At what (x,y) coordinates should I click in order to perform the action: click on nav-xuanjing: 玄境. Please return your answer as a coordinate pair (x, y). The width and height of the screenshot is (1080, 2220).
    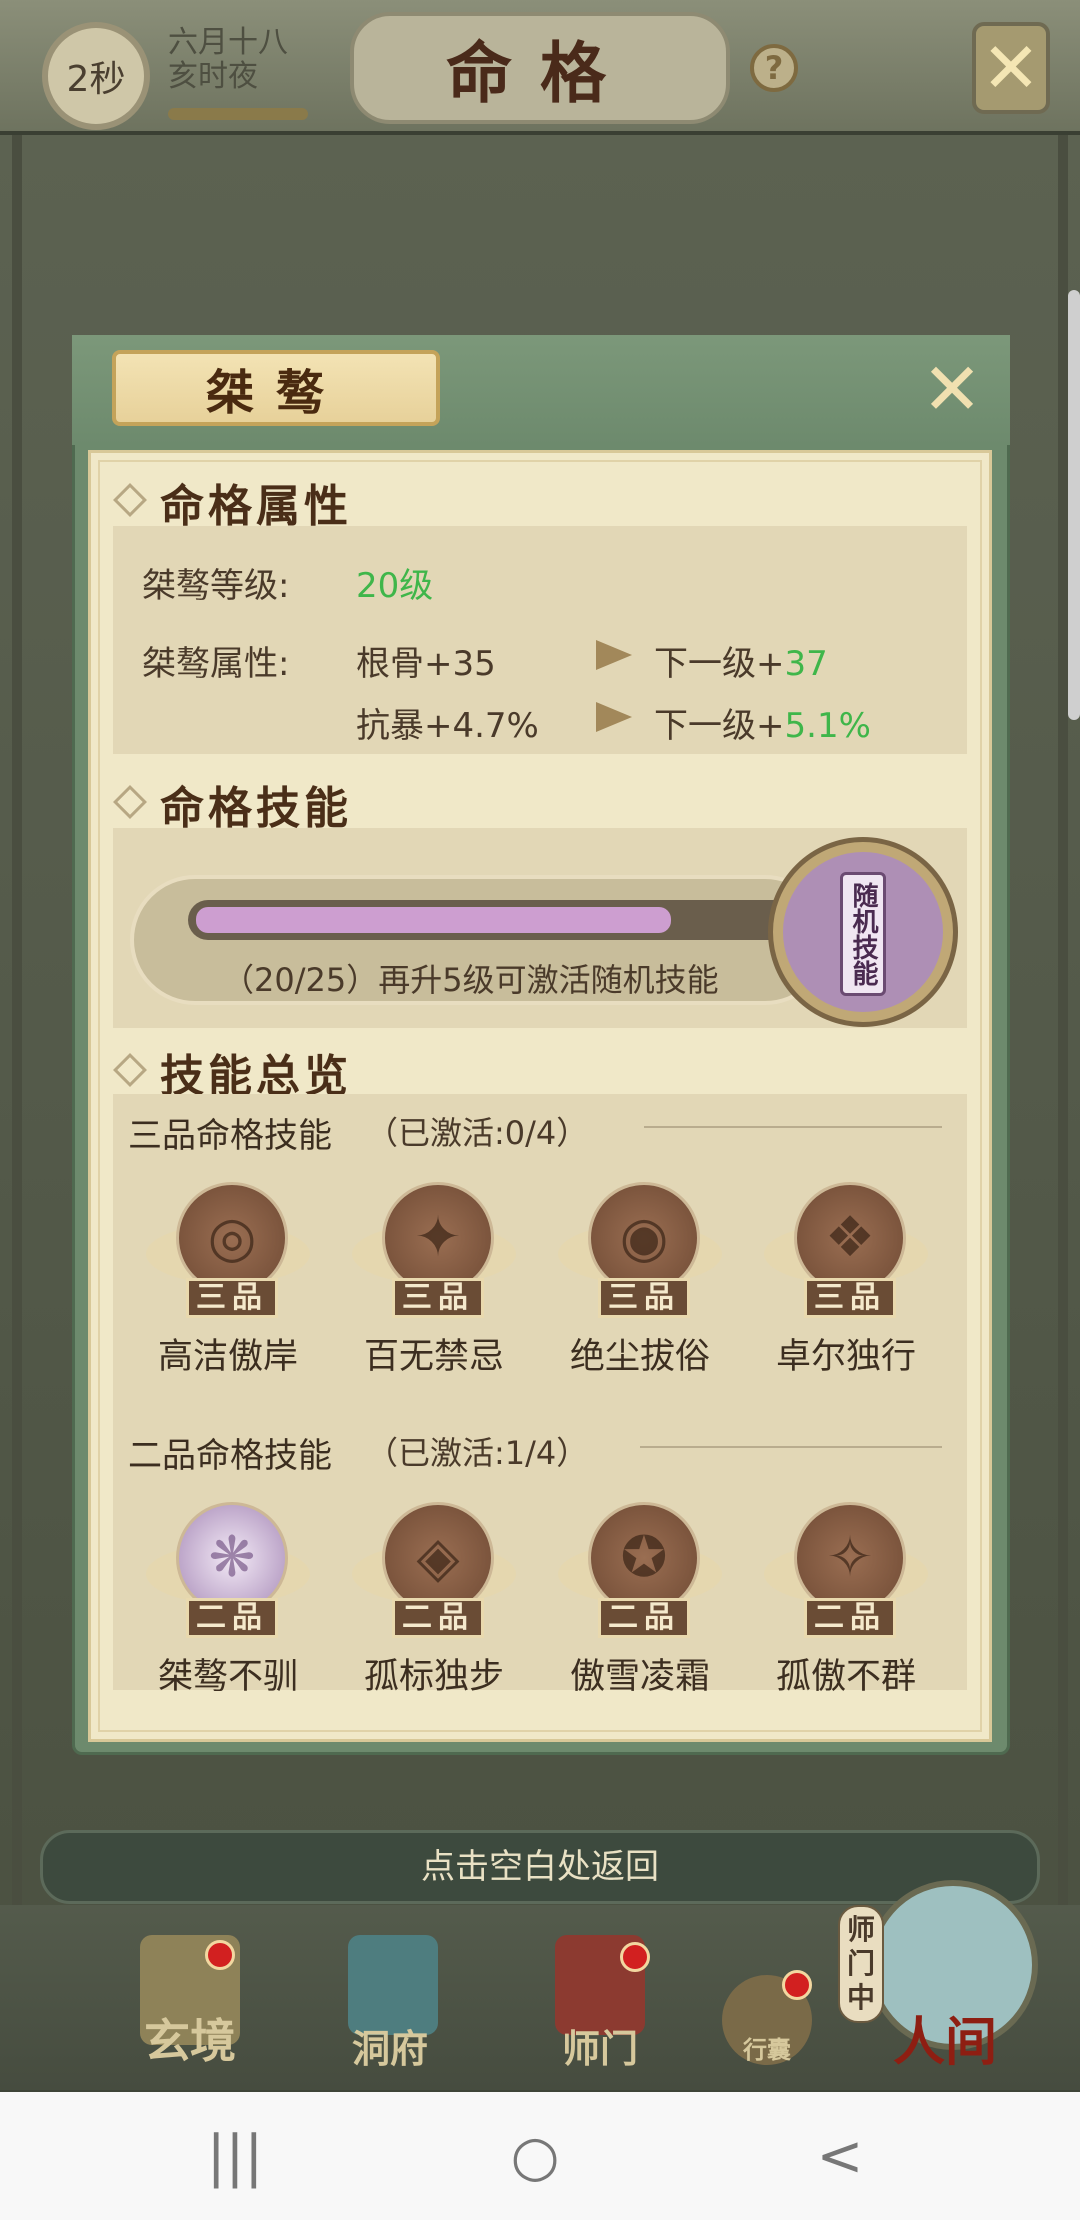
    Looking at the image, I should click on (190, 2038).